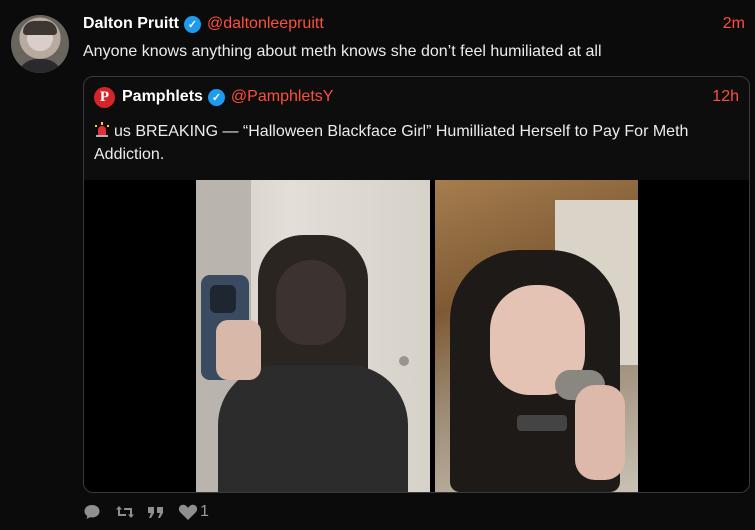 Image resolution: width=755 pixels, height=530 pixels. I want to click on author-avatar, so click(40, 44).